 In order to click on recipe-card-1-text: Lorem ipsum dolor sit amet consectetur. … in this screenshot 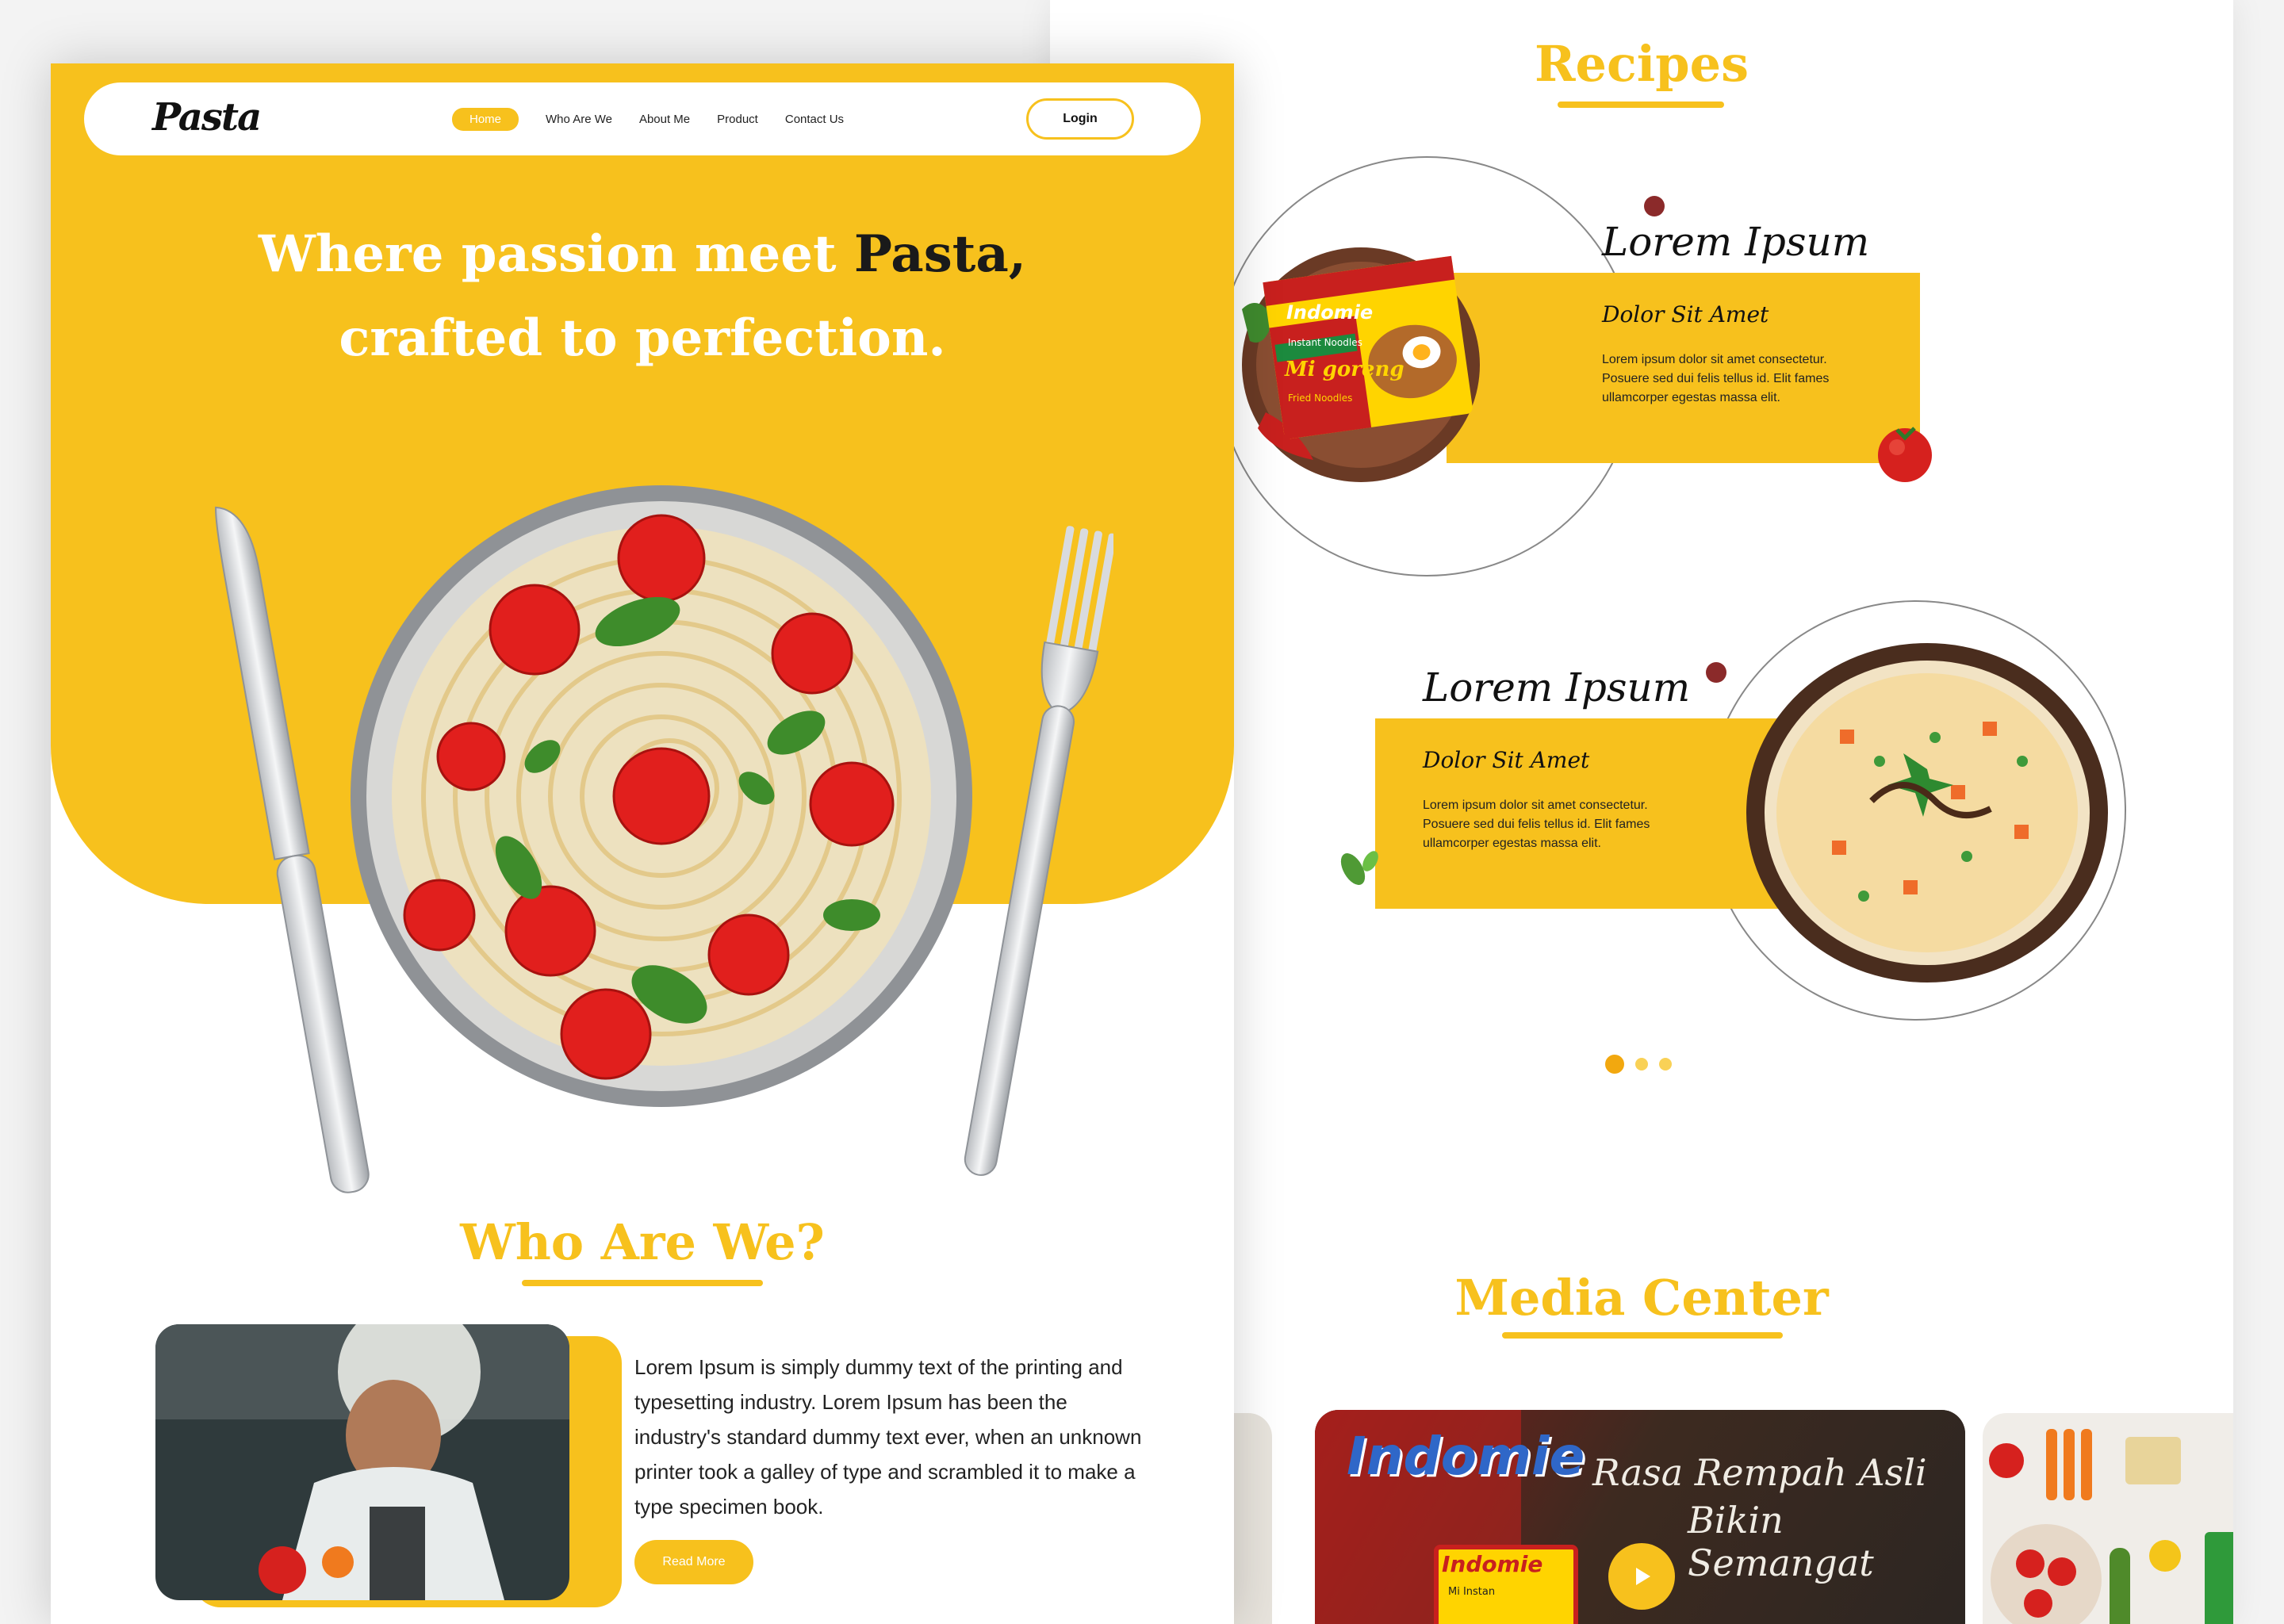, I will do `click(1716, 378)`.